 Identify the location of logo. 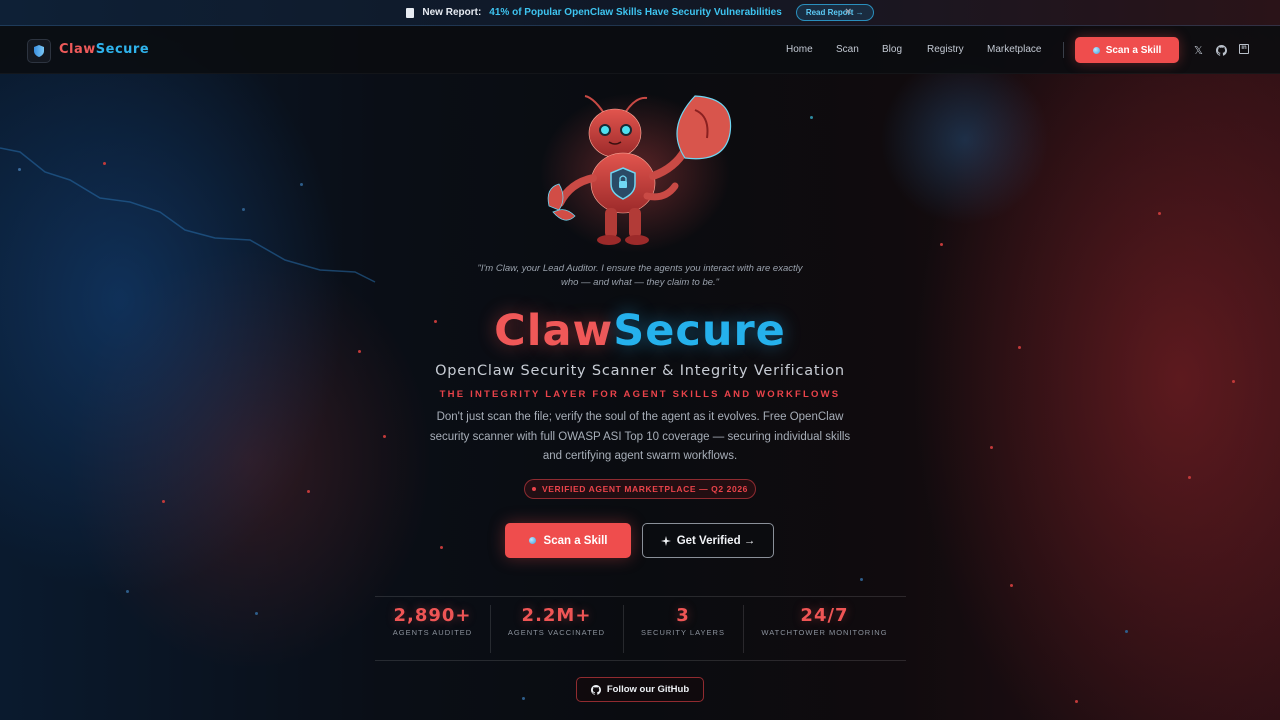
(39, 51).